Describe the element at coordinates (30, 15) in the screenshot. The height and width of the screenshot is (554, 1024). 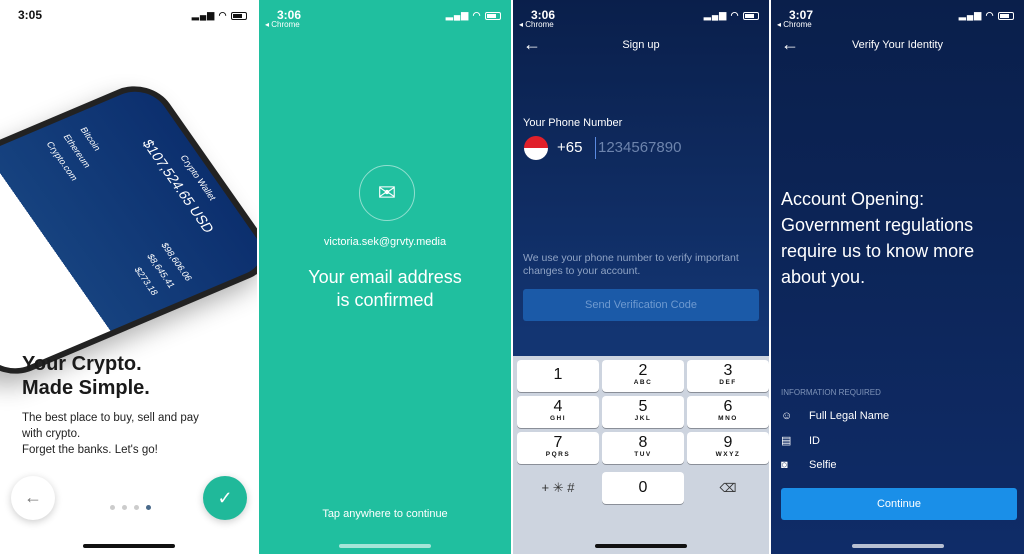
I see `time: 3:05` at that location.